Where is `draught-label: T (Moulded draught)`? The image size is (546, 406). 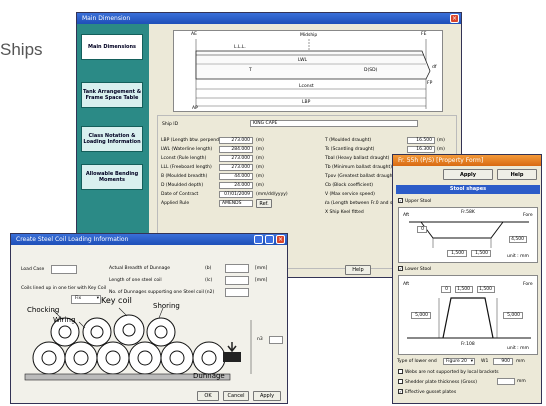
draught-label: T (Moulded draught) is located at coordinates (348, 140).